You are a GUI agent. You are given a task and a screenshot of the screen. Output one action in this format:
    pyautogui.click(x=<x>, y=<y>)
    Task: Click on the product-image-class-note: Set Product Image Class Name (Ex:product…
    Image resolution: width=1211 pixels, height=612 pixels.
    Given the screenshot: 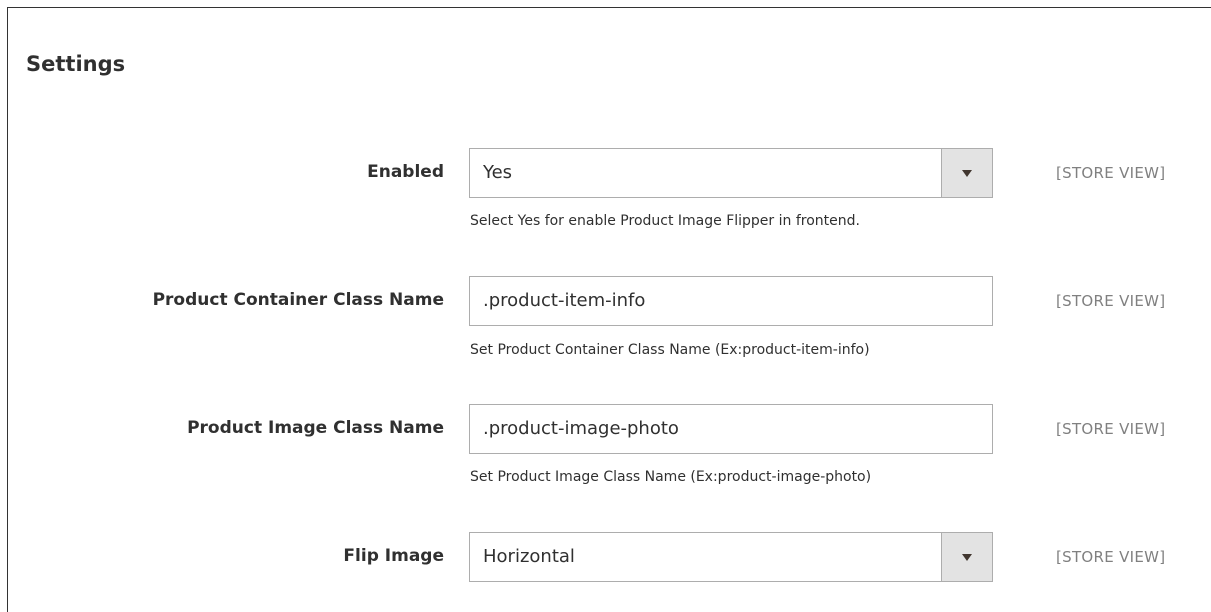 What is the action you would take?
    pyautogui.click(x=671, y=477)
    